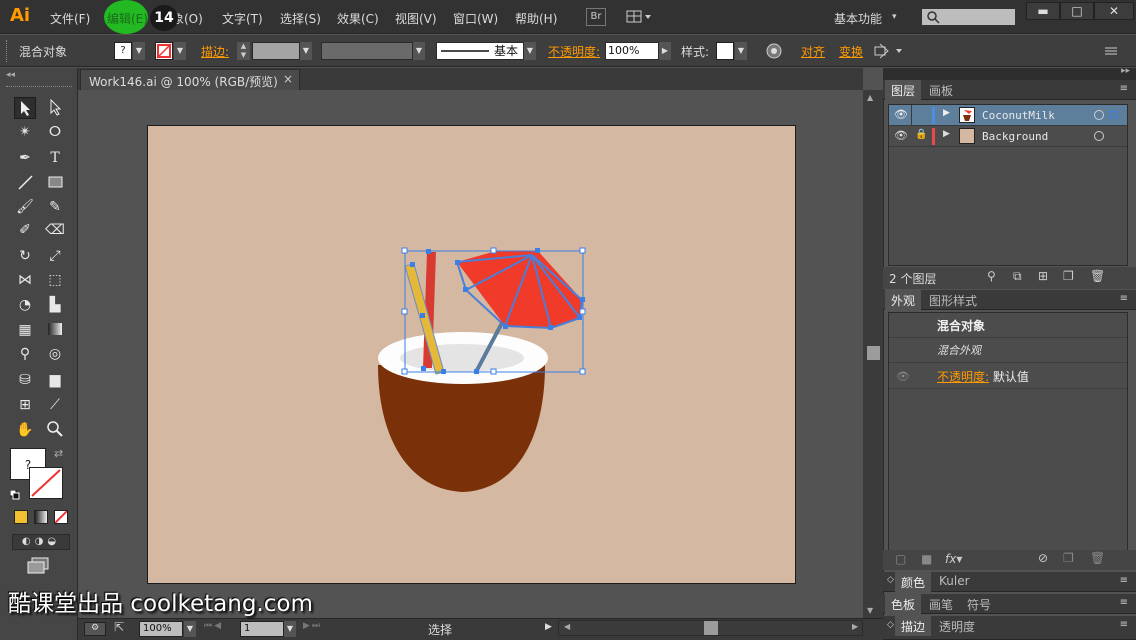  Describe the element at coordinates (870, 97) in the screenshot. I see `scroll-up-icon: ▲` at that location.